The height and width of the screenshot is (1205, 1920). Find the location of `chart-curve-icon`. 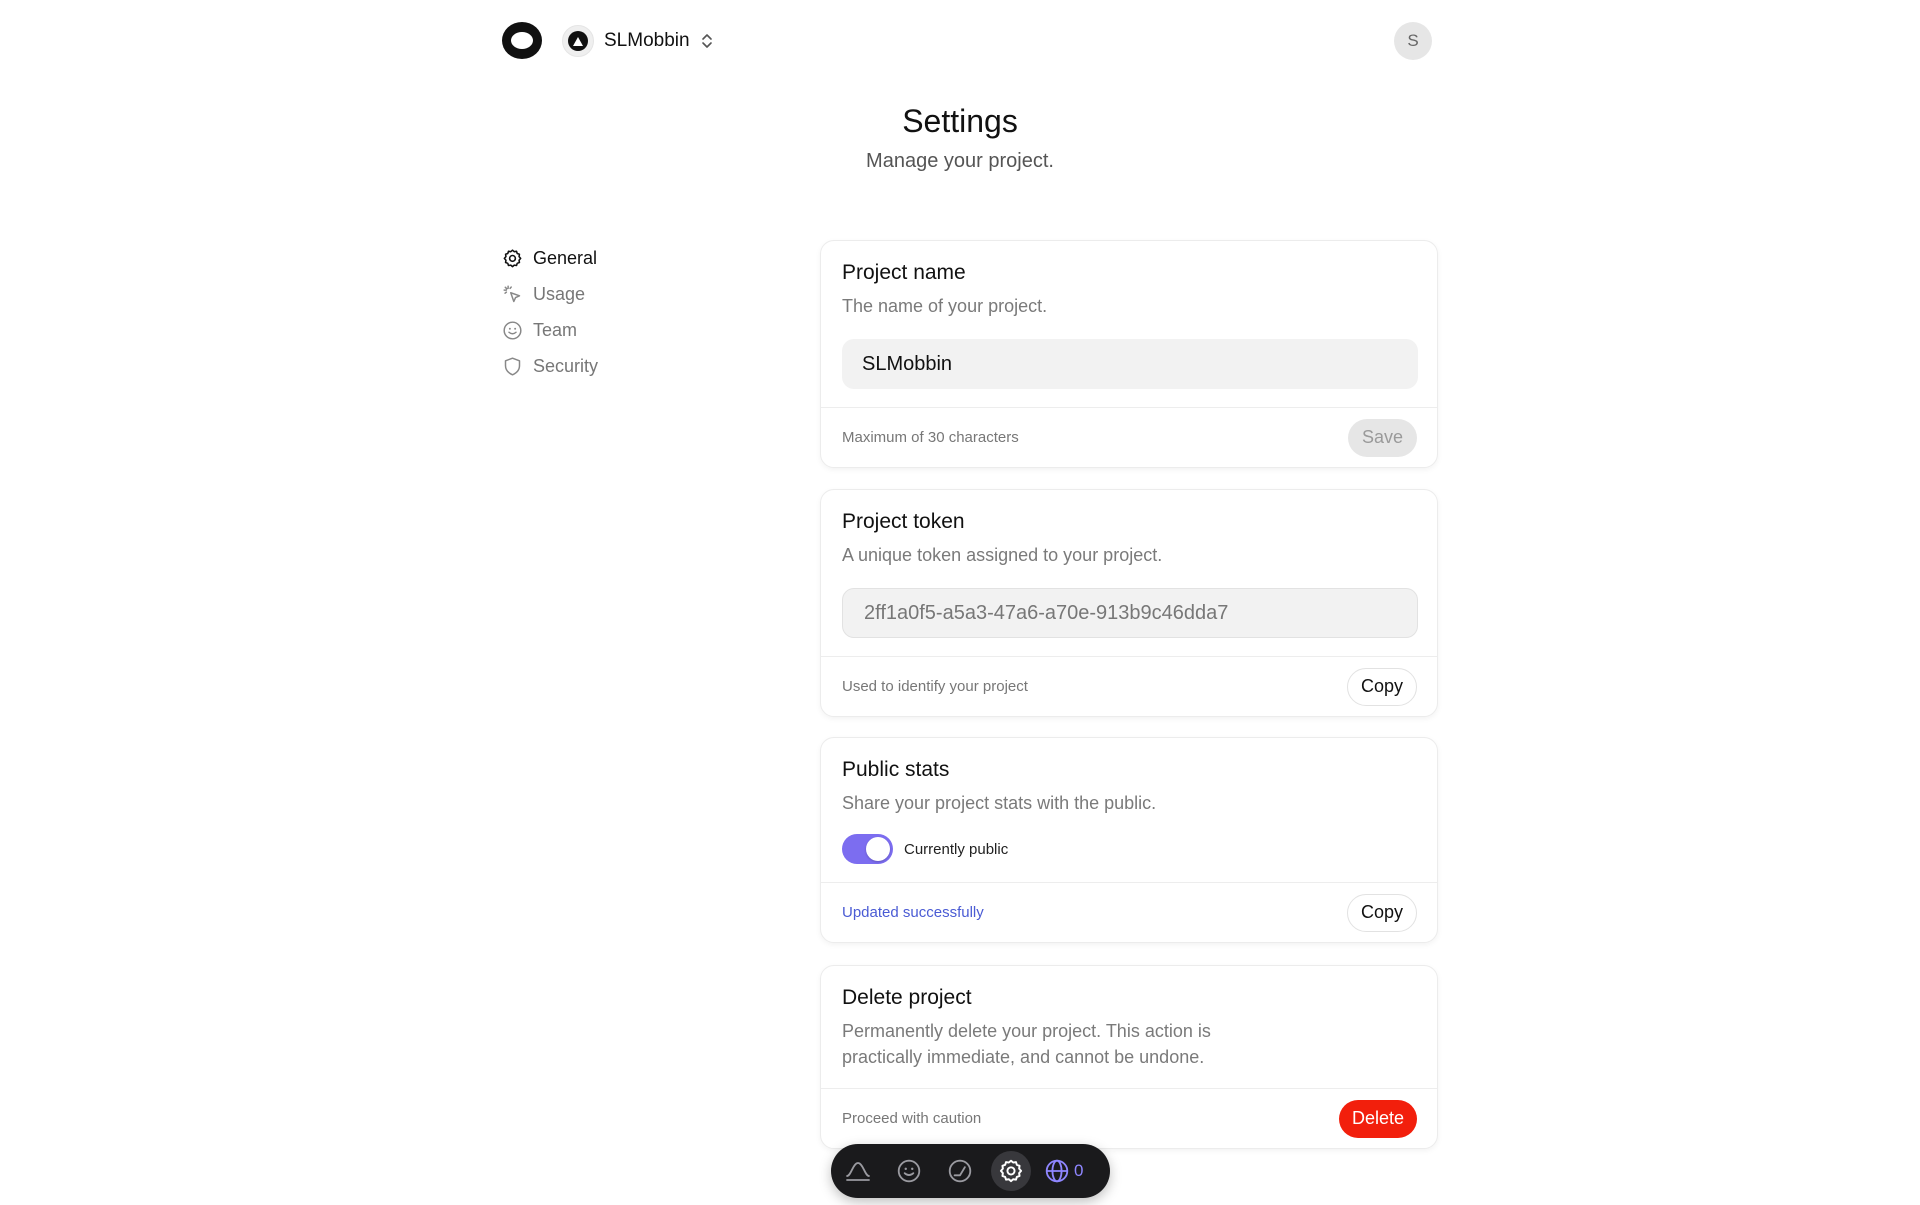

chart-curve-icon is located at coordinates (858, 1171).